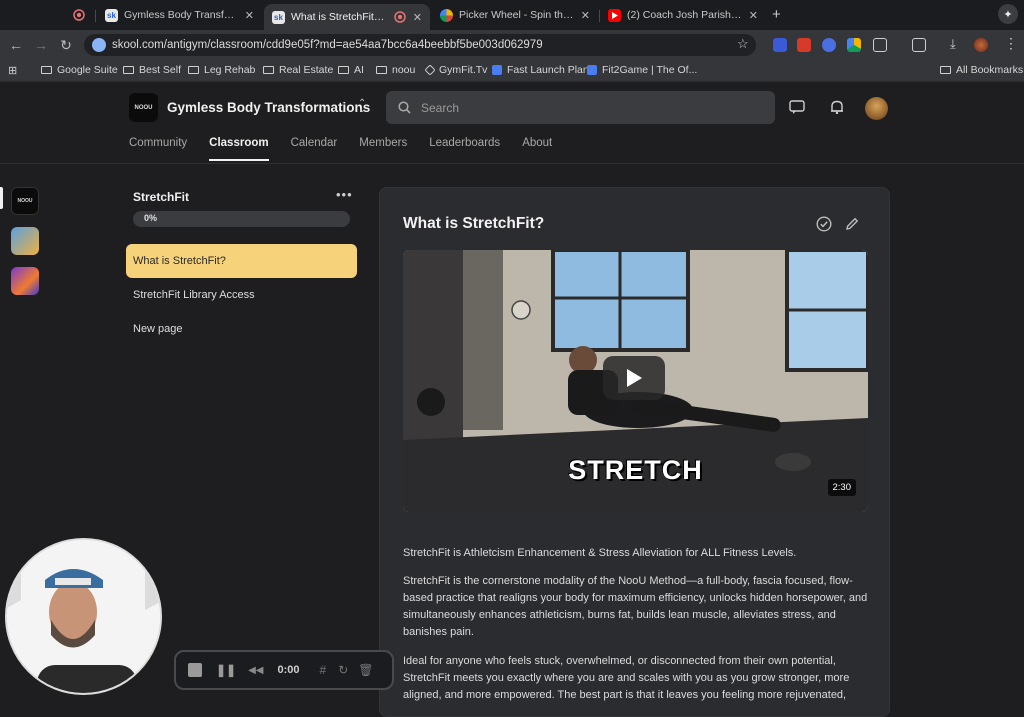  What do you see at coordinates (683, 15) in the screenshot?
I see `tab-youtube: (2) Coach Josh Parish - YouT ✕` at bounding box center [683, 15].